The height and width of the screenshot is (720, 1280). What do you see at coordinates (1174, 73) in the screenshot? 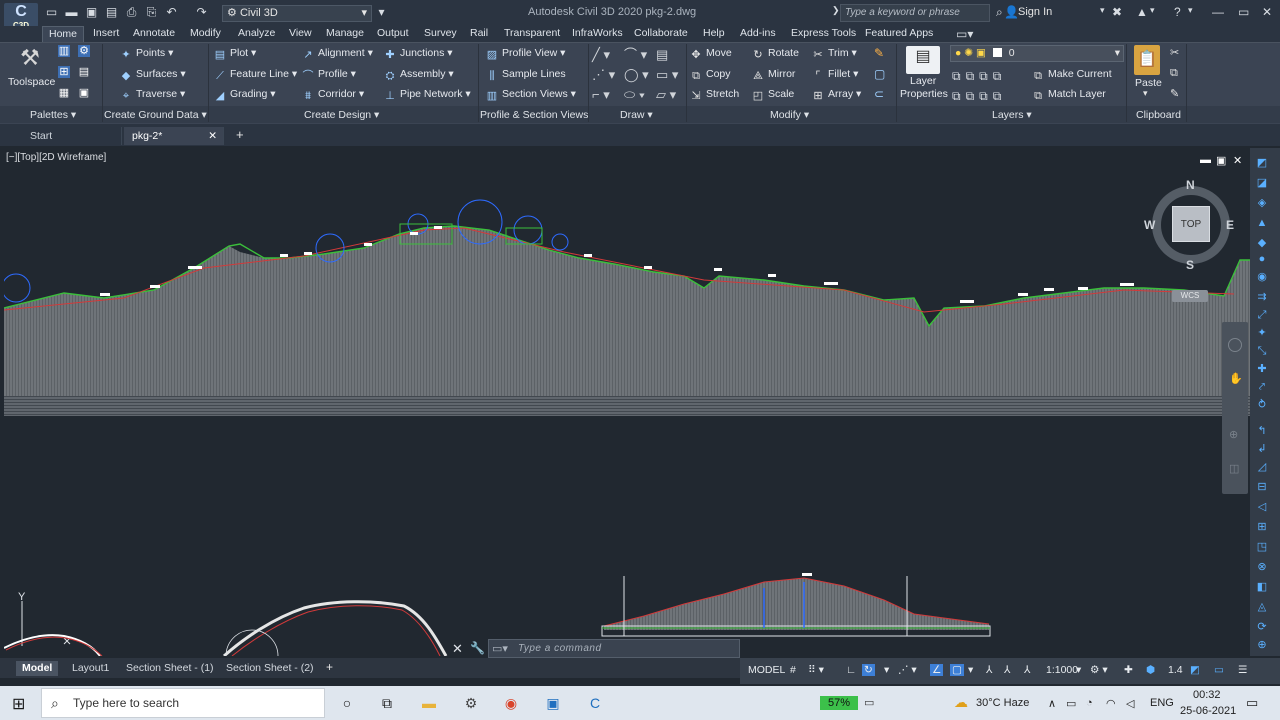
I see `copy-clip-icon: ⧉` at bounding box center [1174, 73].